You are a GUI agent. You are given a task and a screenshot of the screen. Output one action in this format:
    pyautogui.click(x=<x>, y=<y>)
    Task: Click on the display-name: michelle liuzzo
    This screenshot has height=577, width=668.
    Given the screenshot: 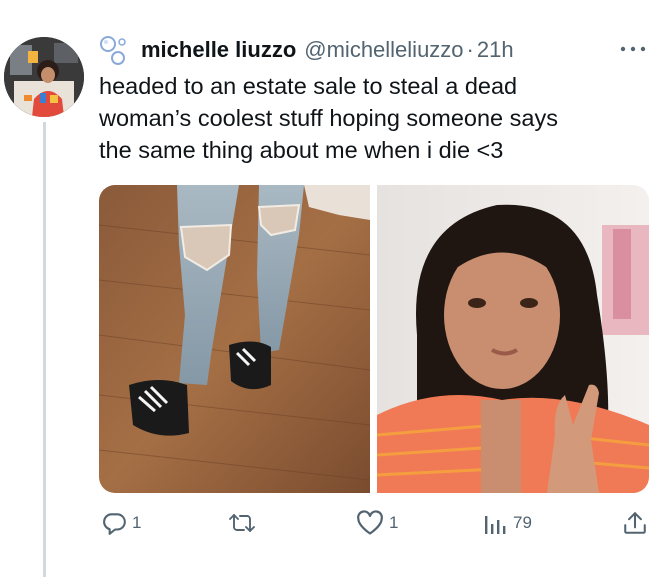 What is the action you would take?
    pyautogui.click(x=218, y=50)
    